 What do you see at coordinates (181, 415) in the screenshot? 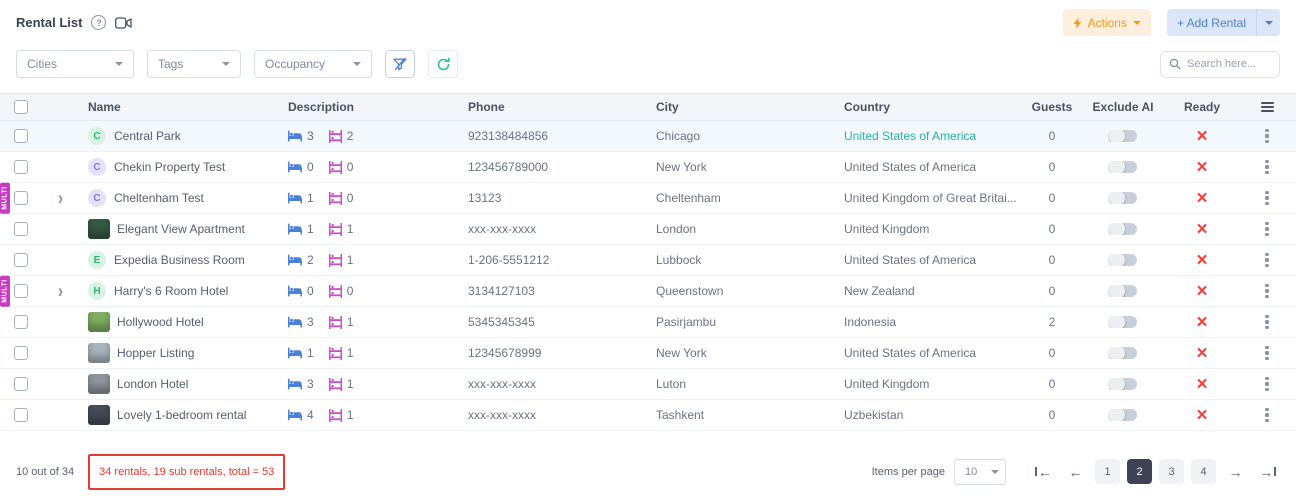
I see `rental-name: Lovely 1-bedroom rental` at bounding box center [181, 415].